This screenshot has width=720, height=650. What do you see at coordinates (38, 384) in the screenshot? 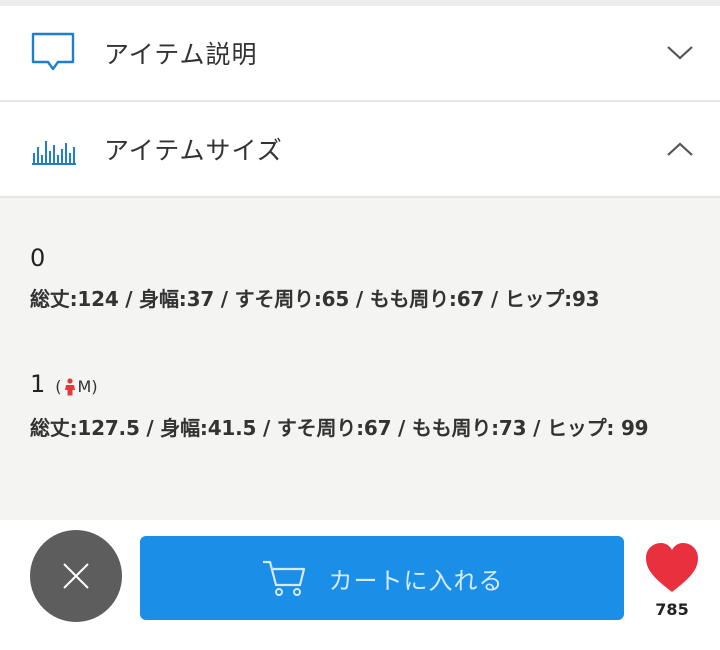
I see `size-name-text: 1` at bounding box center [38, 384].